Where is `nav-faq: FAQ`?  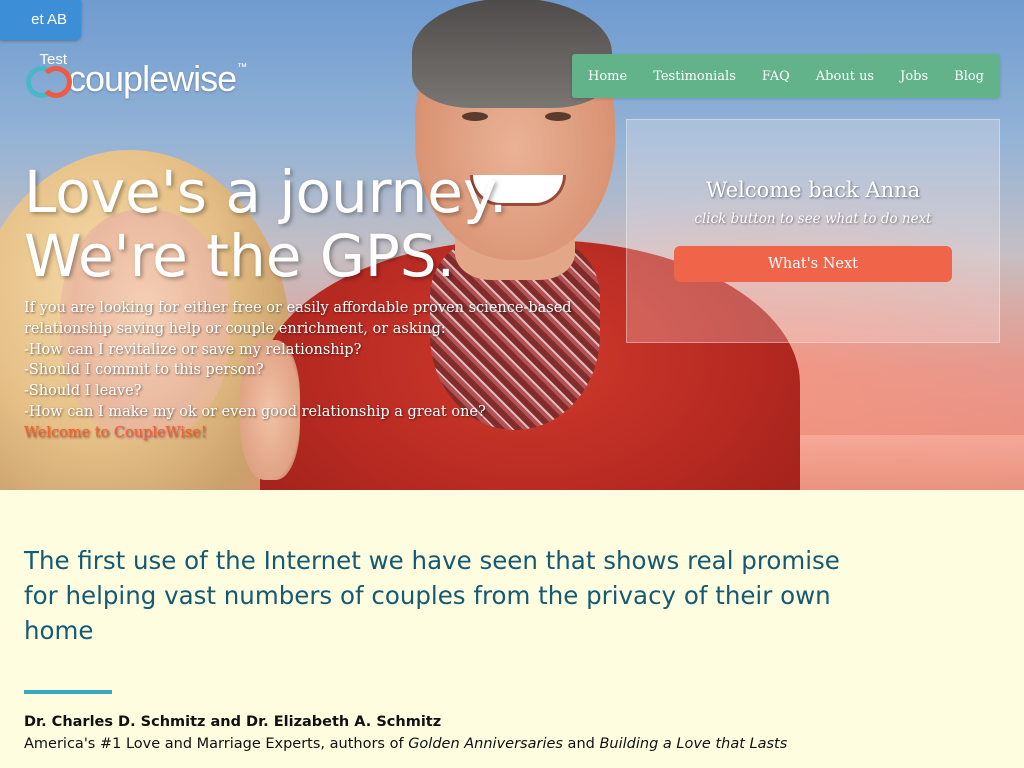 nav-faq: FAQ is located at coordinates (776, 76).